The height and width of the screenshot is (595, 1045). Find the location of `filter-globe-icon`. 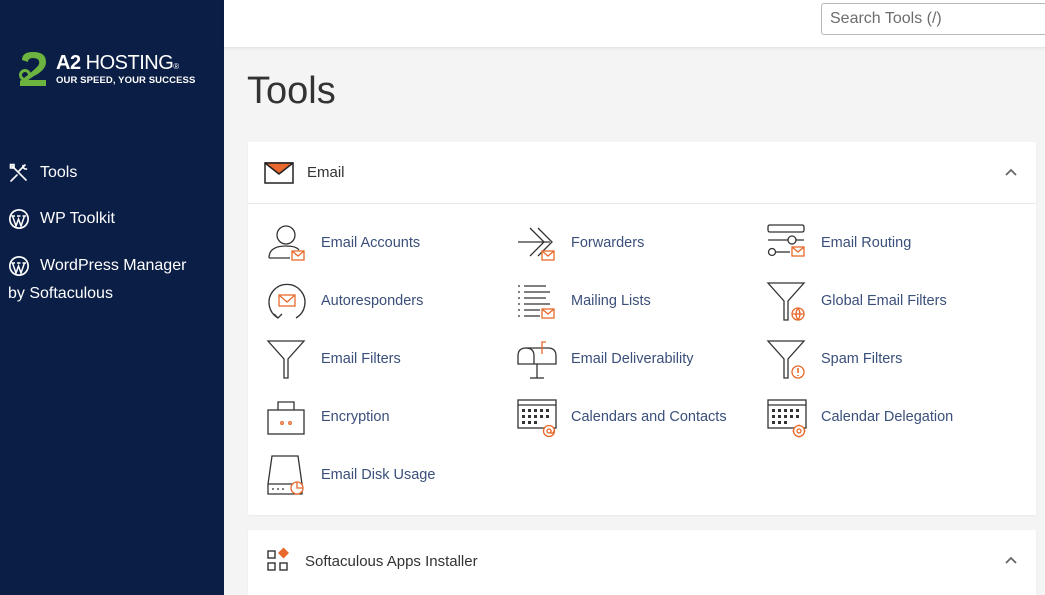

filter-globe-icon is located at coordinates (786, 301).